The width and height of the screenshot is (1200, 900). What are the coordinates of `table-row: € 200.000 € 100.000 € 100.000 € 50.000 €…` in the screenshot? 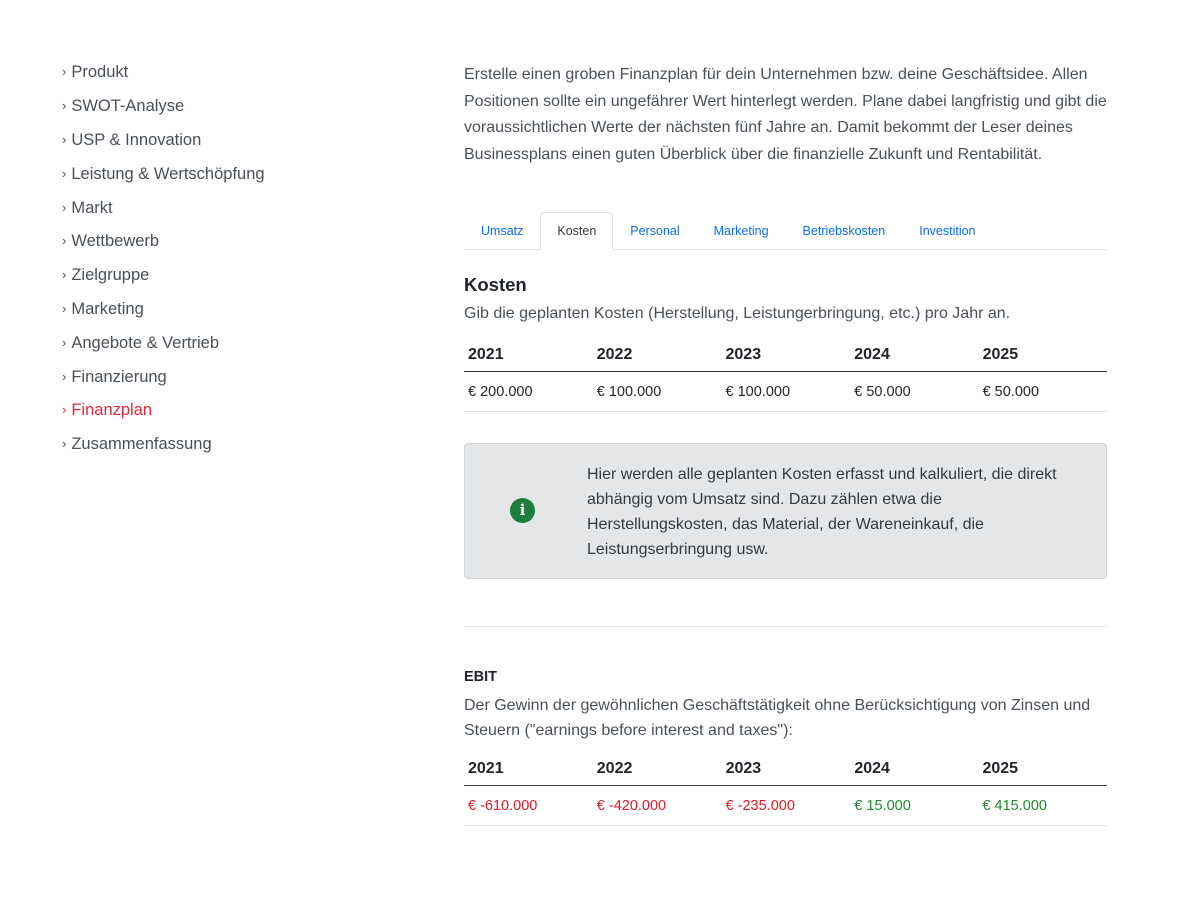 It's located at (785, 391).